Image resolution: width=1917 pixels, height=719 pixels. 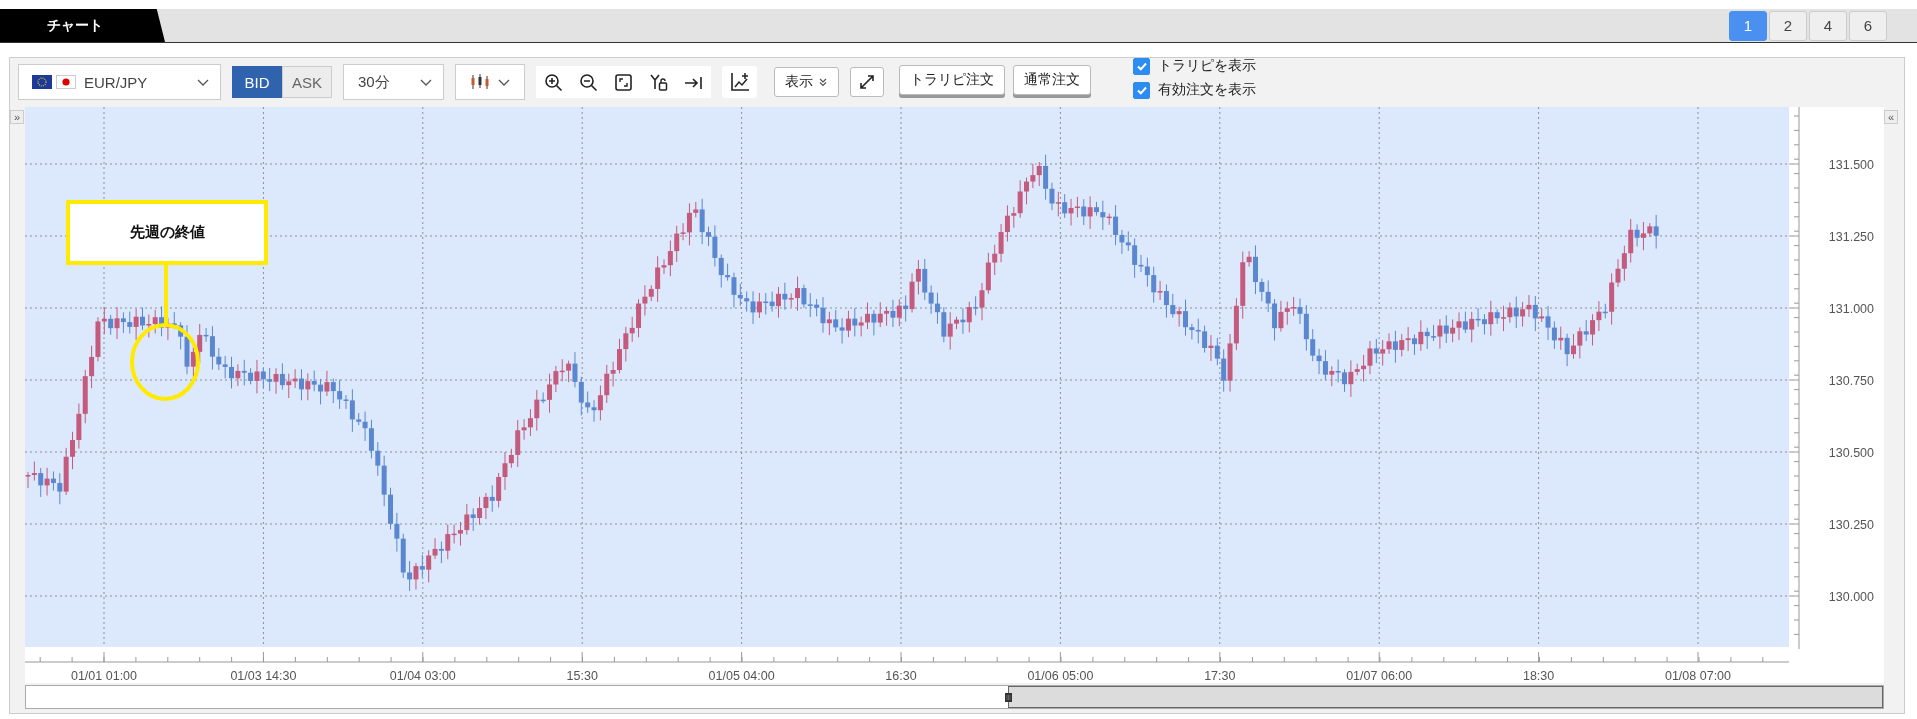 What do you see at coordinates (42, 82) in the screenshot?
I see `eu-flag-icon` at bounding box center [42, 82].